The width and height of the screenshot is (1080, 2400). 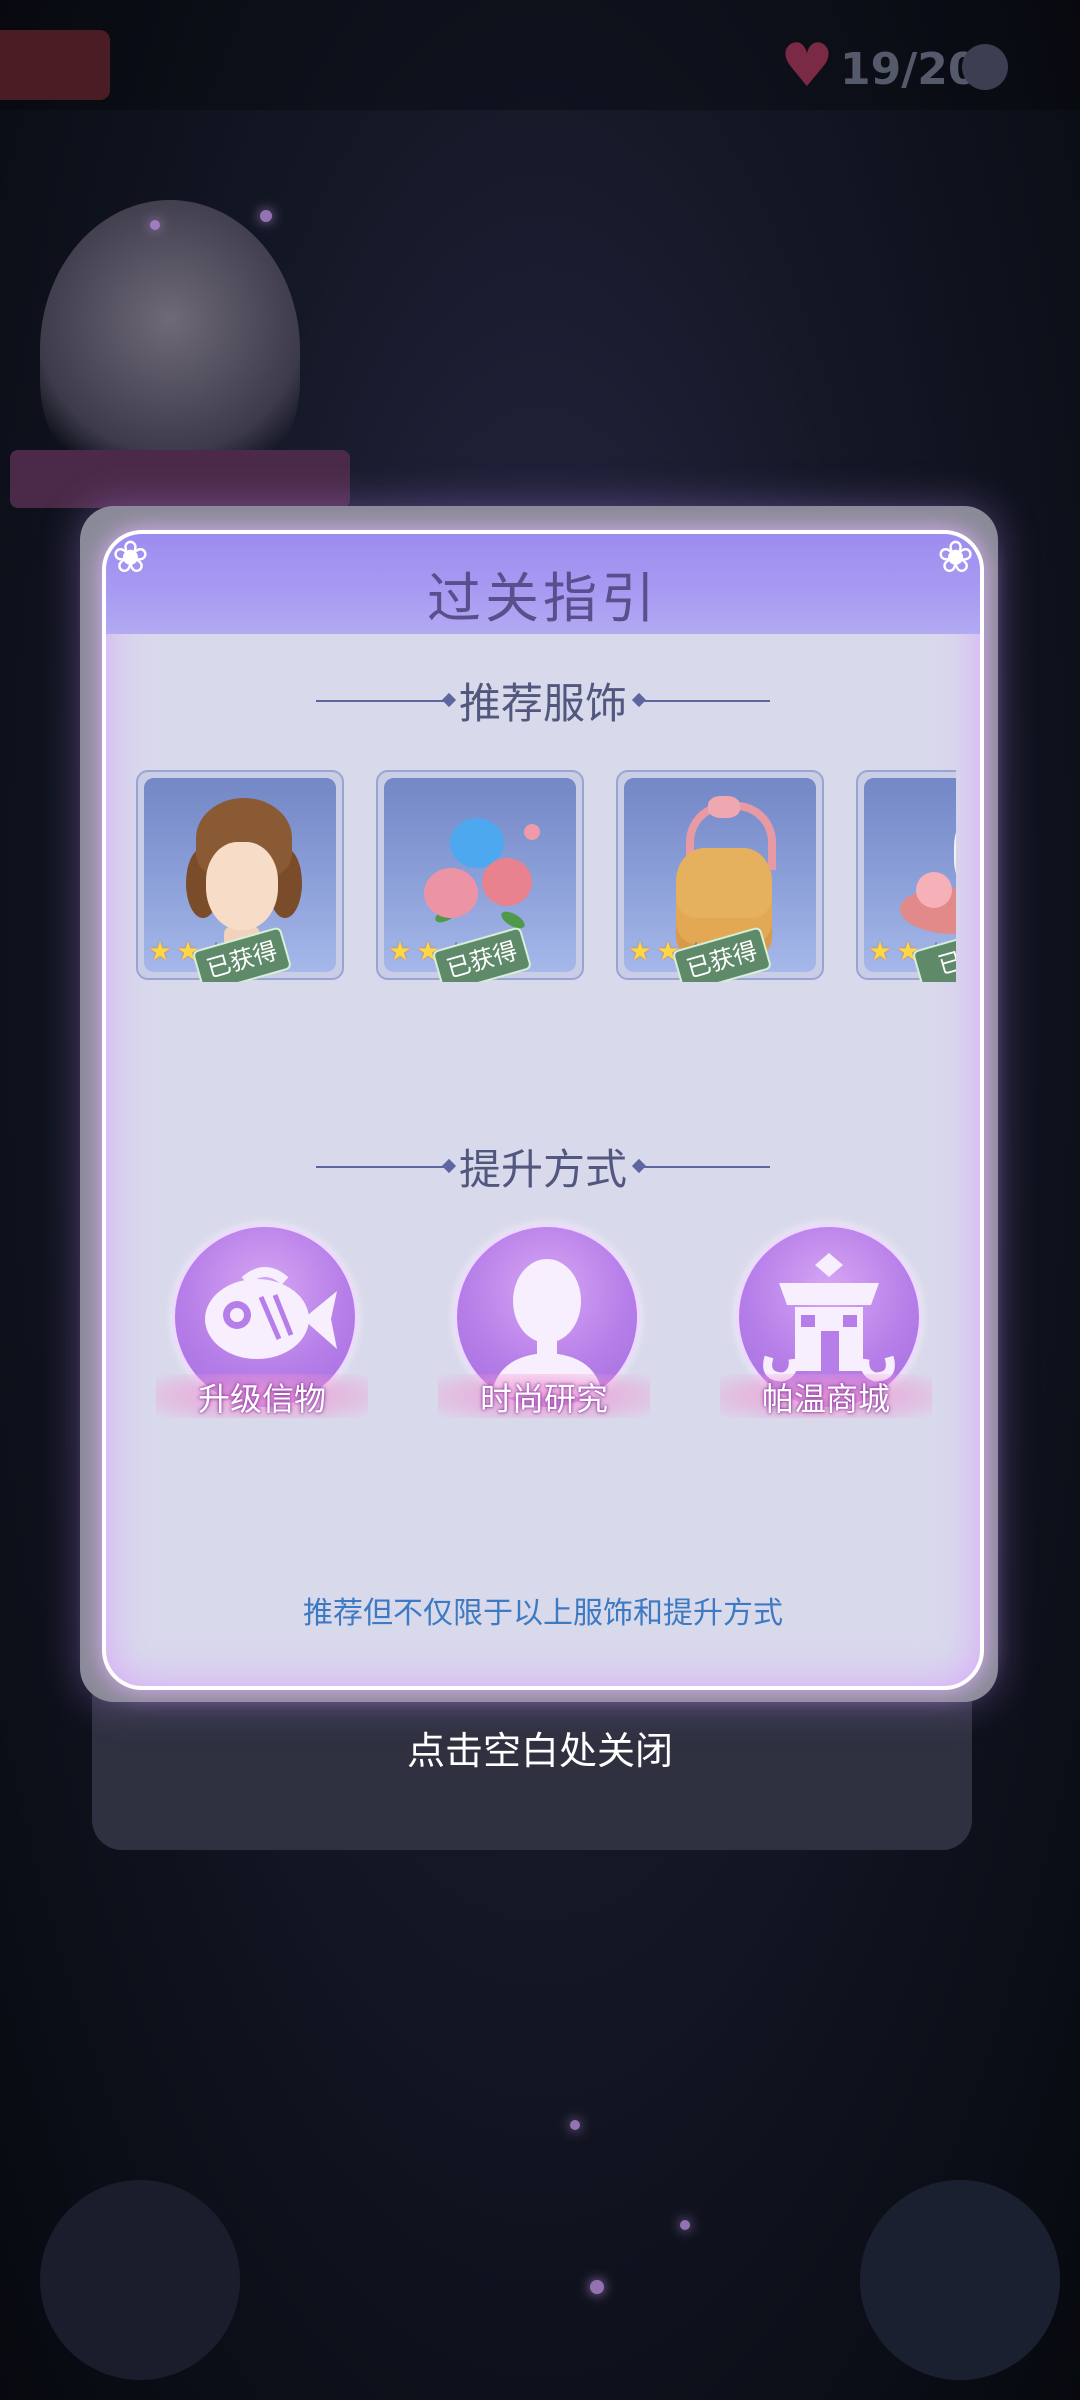 I want to click on bud-shape, so click(x=532, y=832).